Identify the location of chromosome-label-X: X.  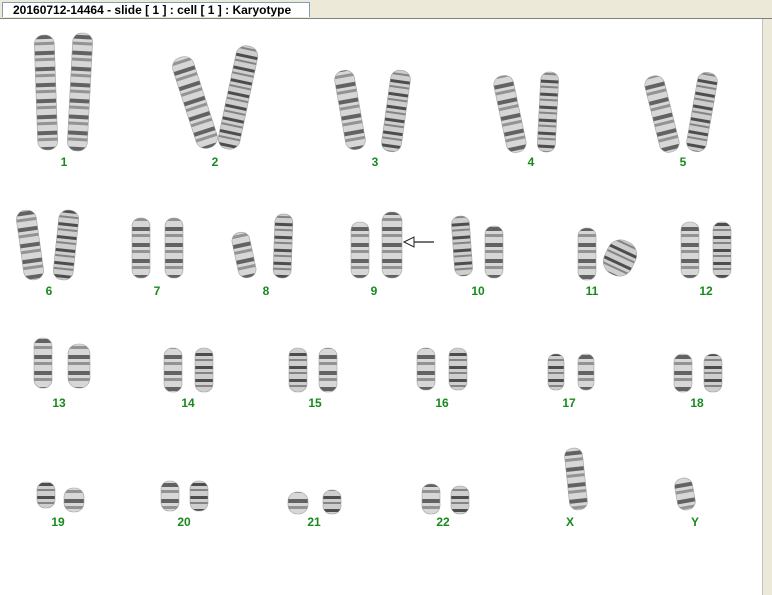
(569, 522).